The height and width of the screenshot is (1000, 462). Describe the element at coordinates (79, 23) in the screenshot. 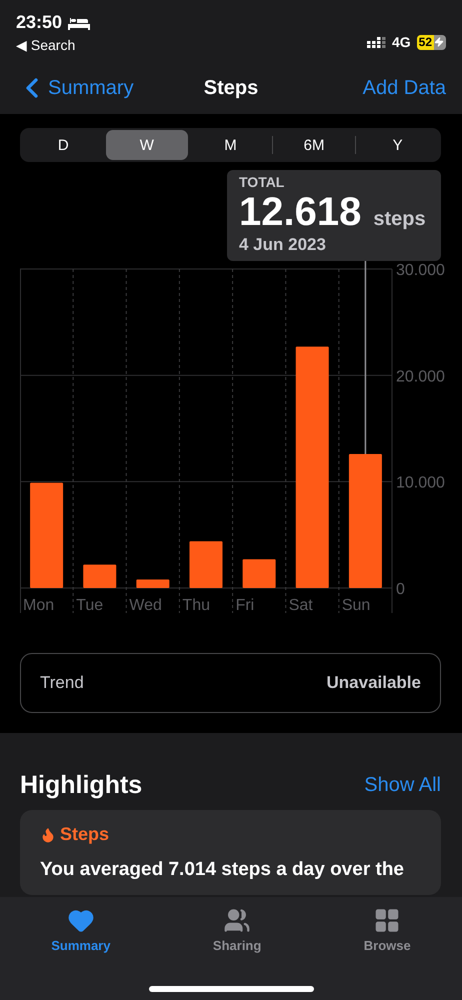

I see `bed-icon` at that location.